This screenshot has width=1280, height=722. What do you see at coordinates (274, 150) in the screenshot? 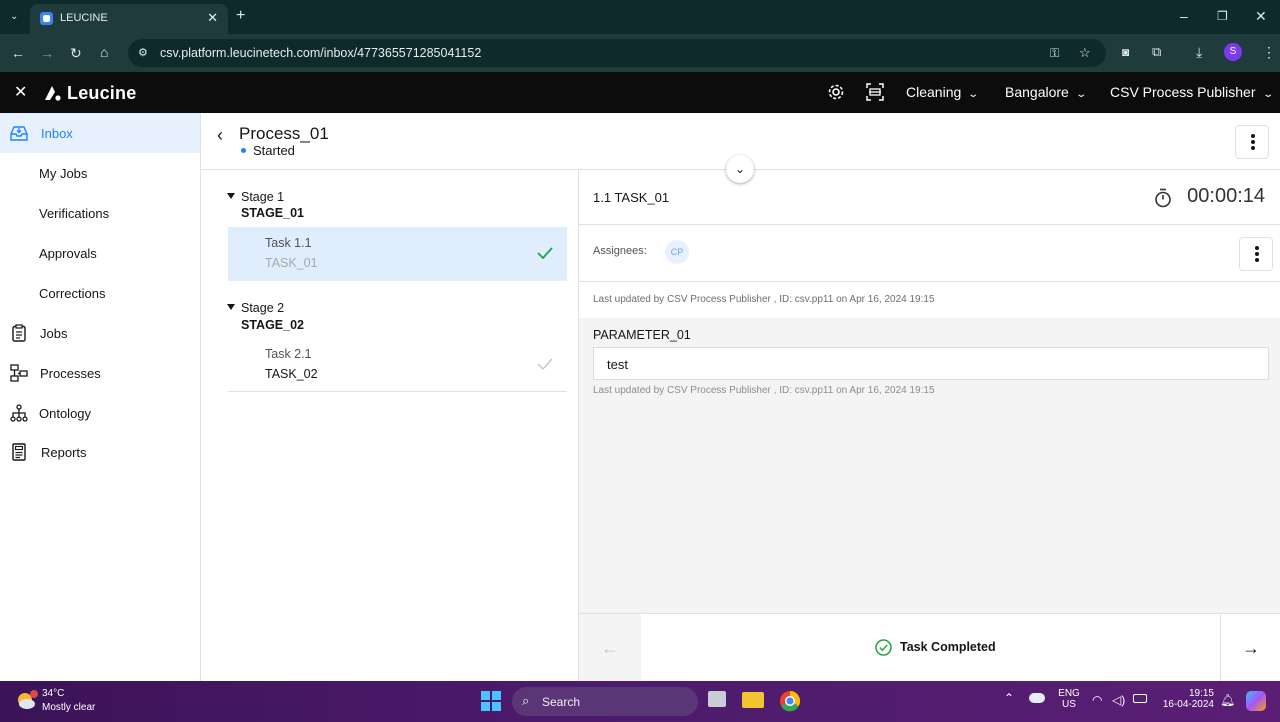
I see `process-status: Started` at bounding box center [274, 150].